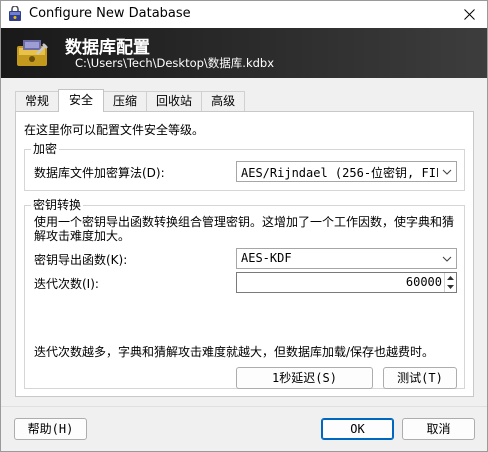 The image size is (488, 452). Describe the element at coordinates (346, 258) in the screenshot. I see `kdf-select: AES-KDF` at that location.